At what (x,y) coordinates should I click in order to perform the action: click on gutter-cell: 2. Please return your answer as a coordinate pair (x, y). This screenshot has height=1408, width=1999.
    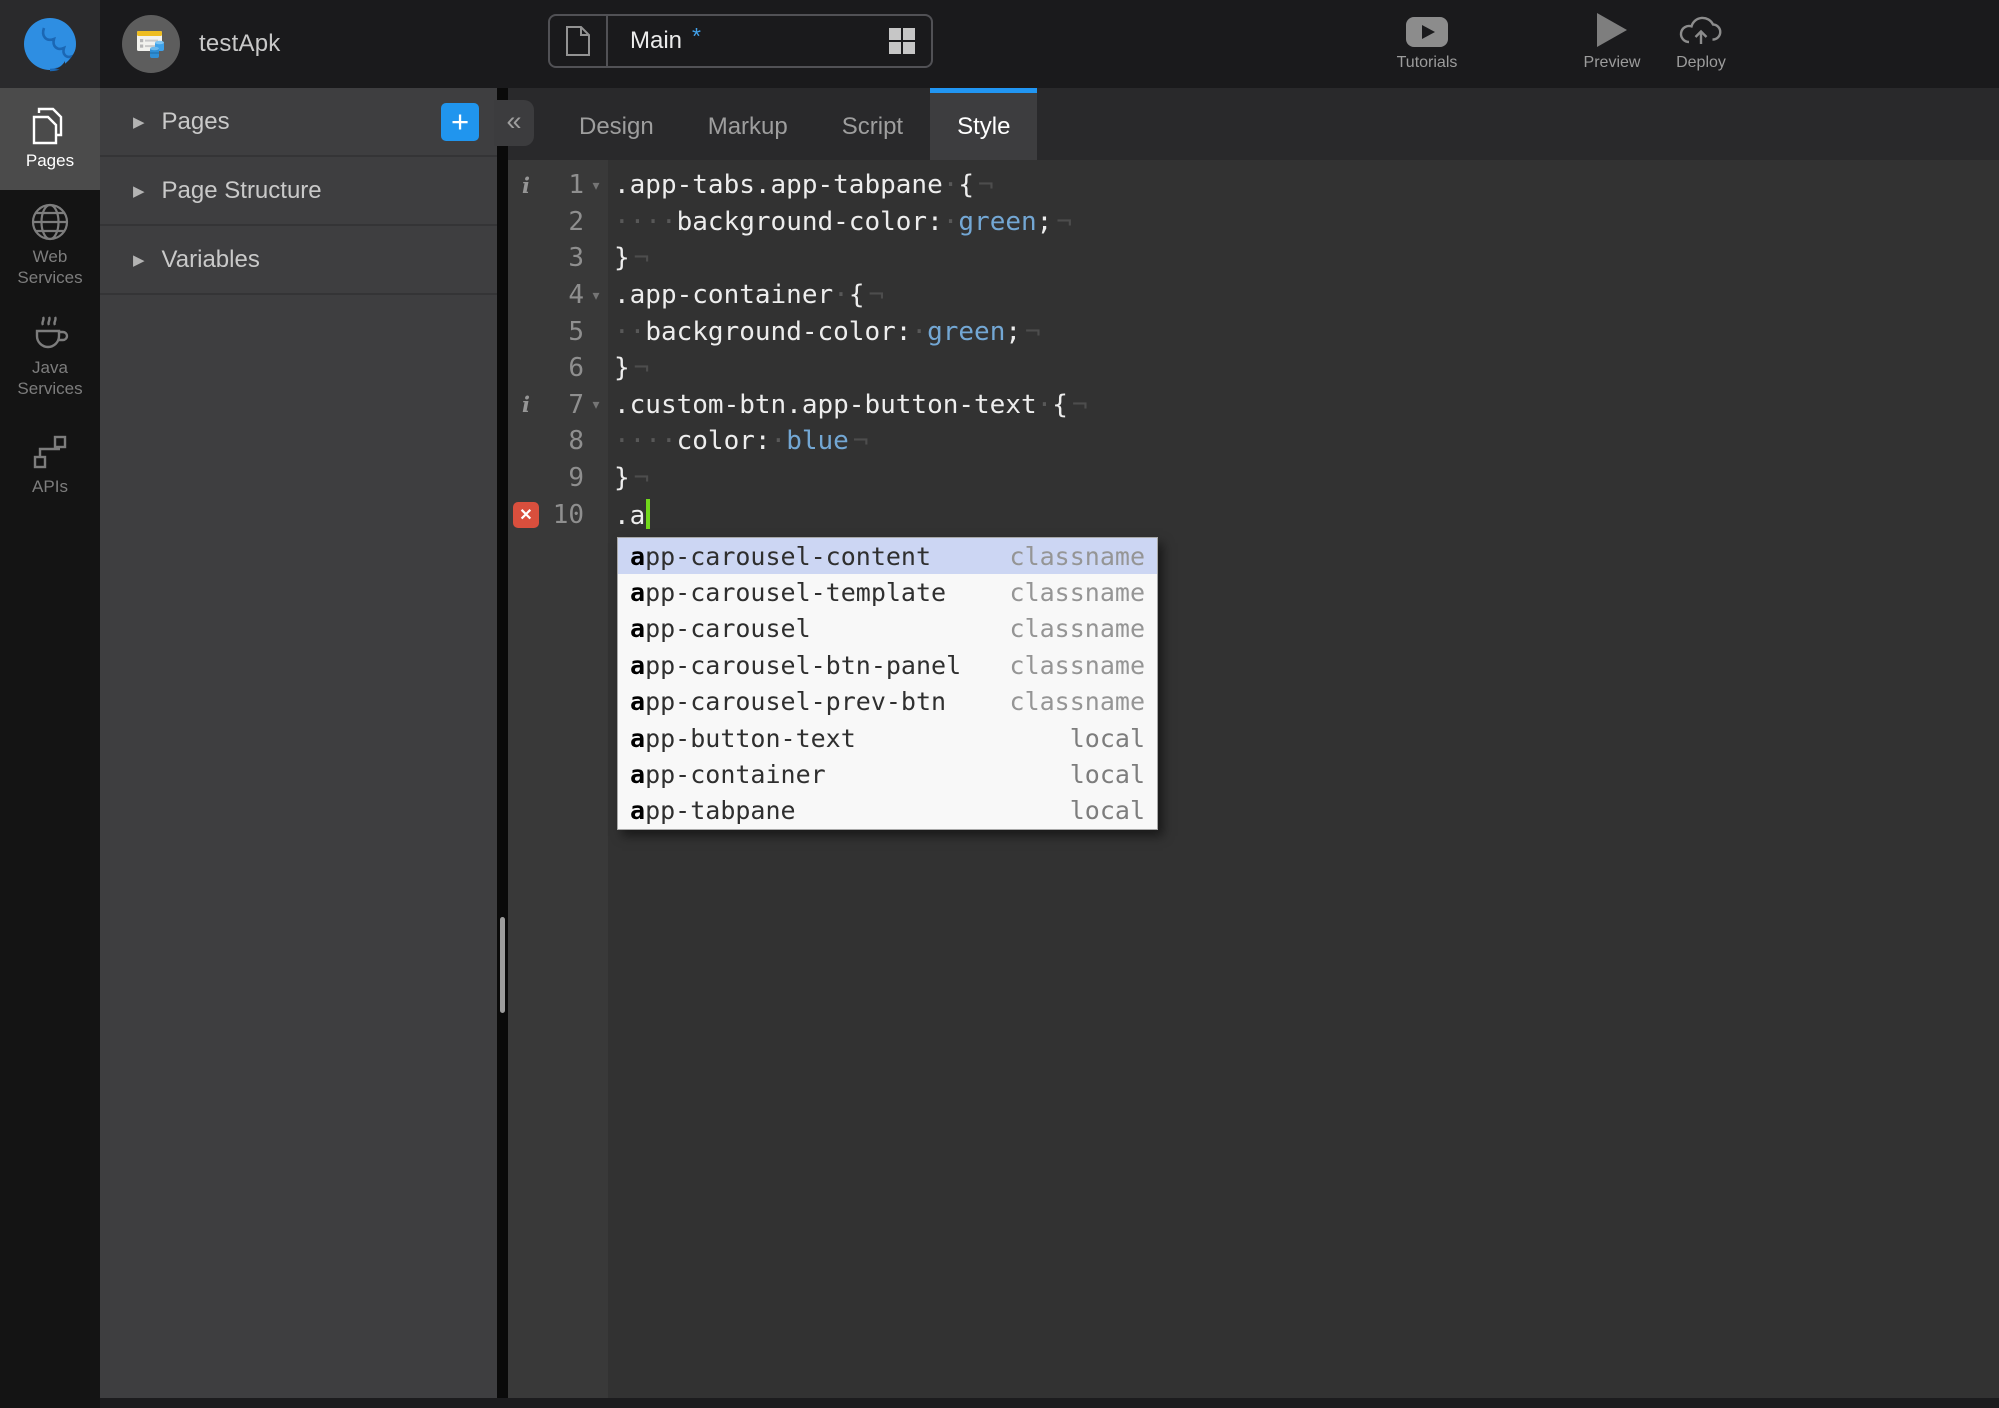
    Looking at the image, I should click on (558, 222).